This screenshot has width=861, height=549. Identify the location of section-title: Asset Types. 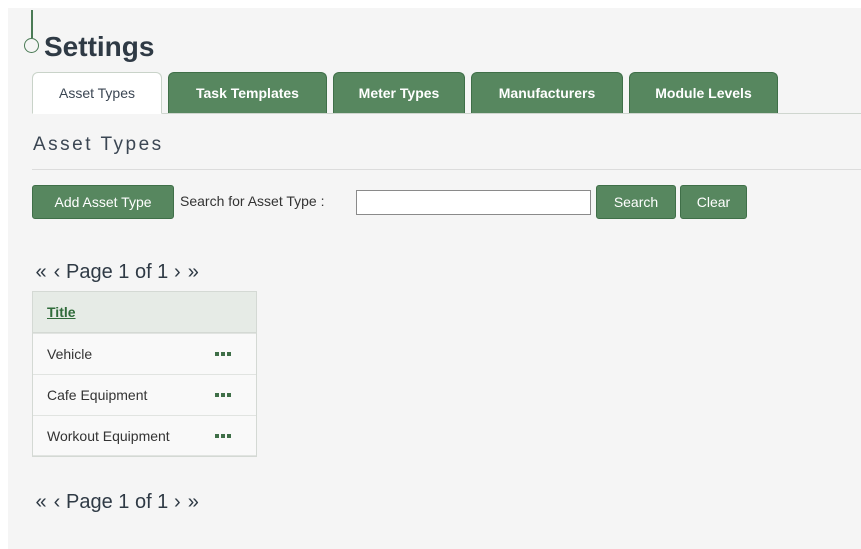
(98, 144).